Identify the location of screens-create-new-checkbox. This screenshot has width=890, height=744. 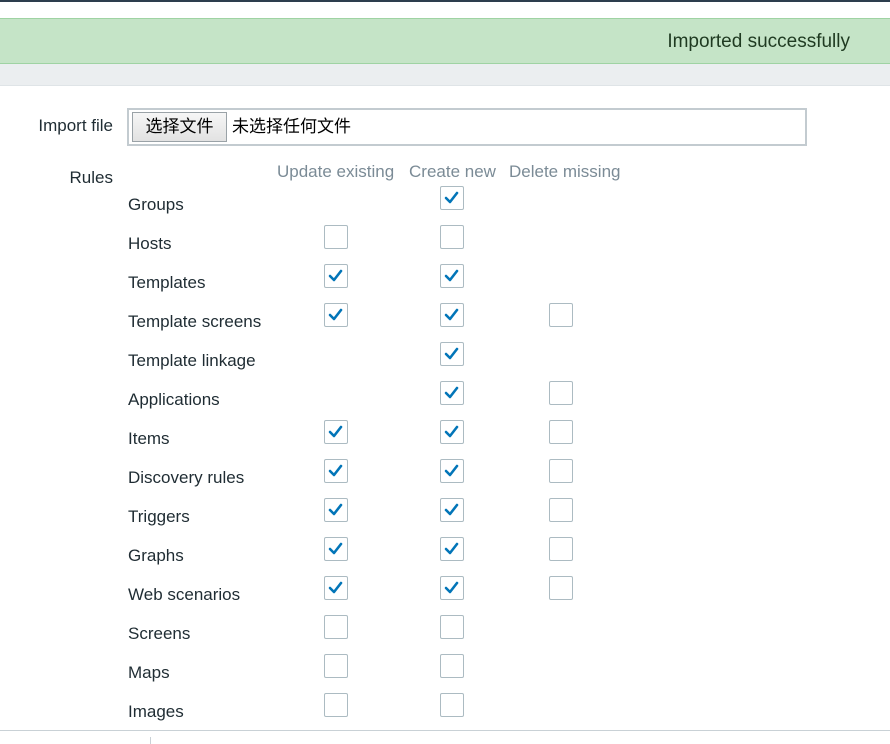
(452, 627).